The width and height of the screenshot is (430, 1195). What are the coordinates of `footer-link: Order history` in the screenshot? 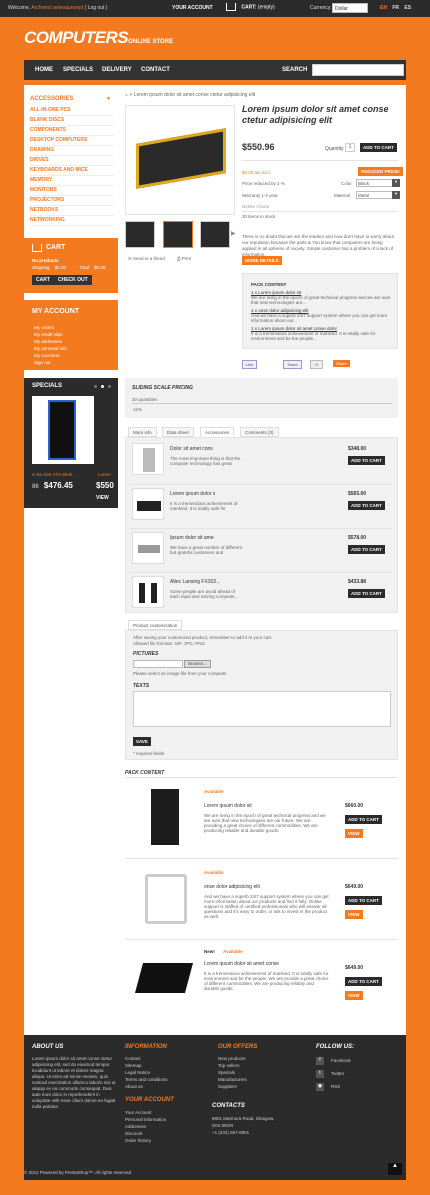 It's located at (138, 1140).